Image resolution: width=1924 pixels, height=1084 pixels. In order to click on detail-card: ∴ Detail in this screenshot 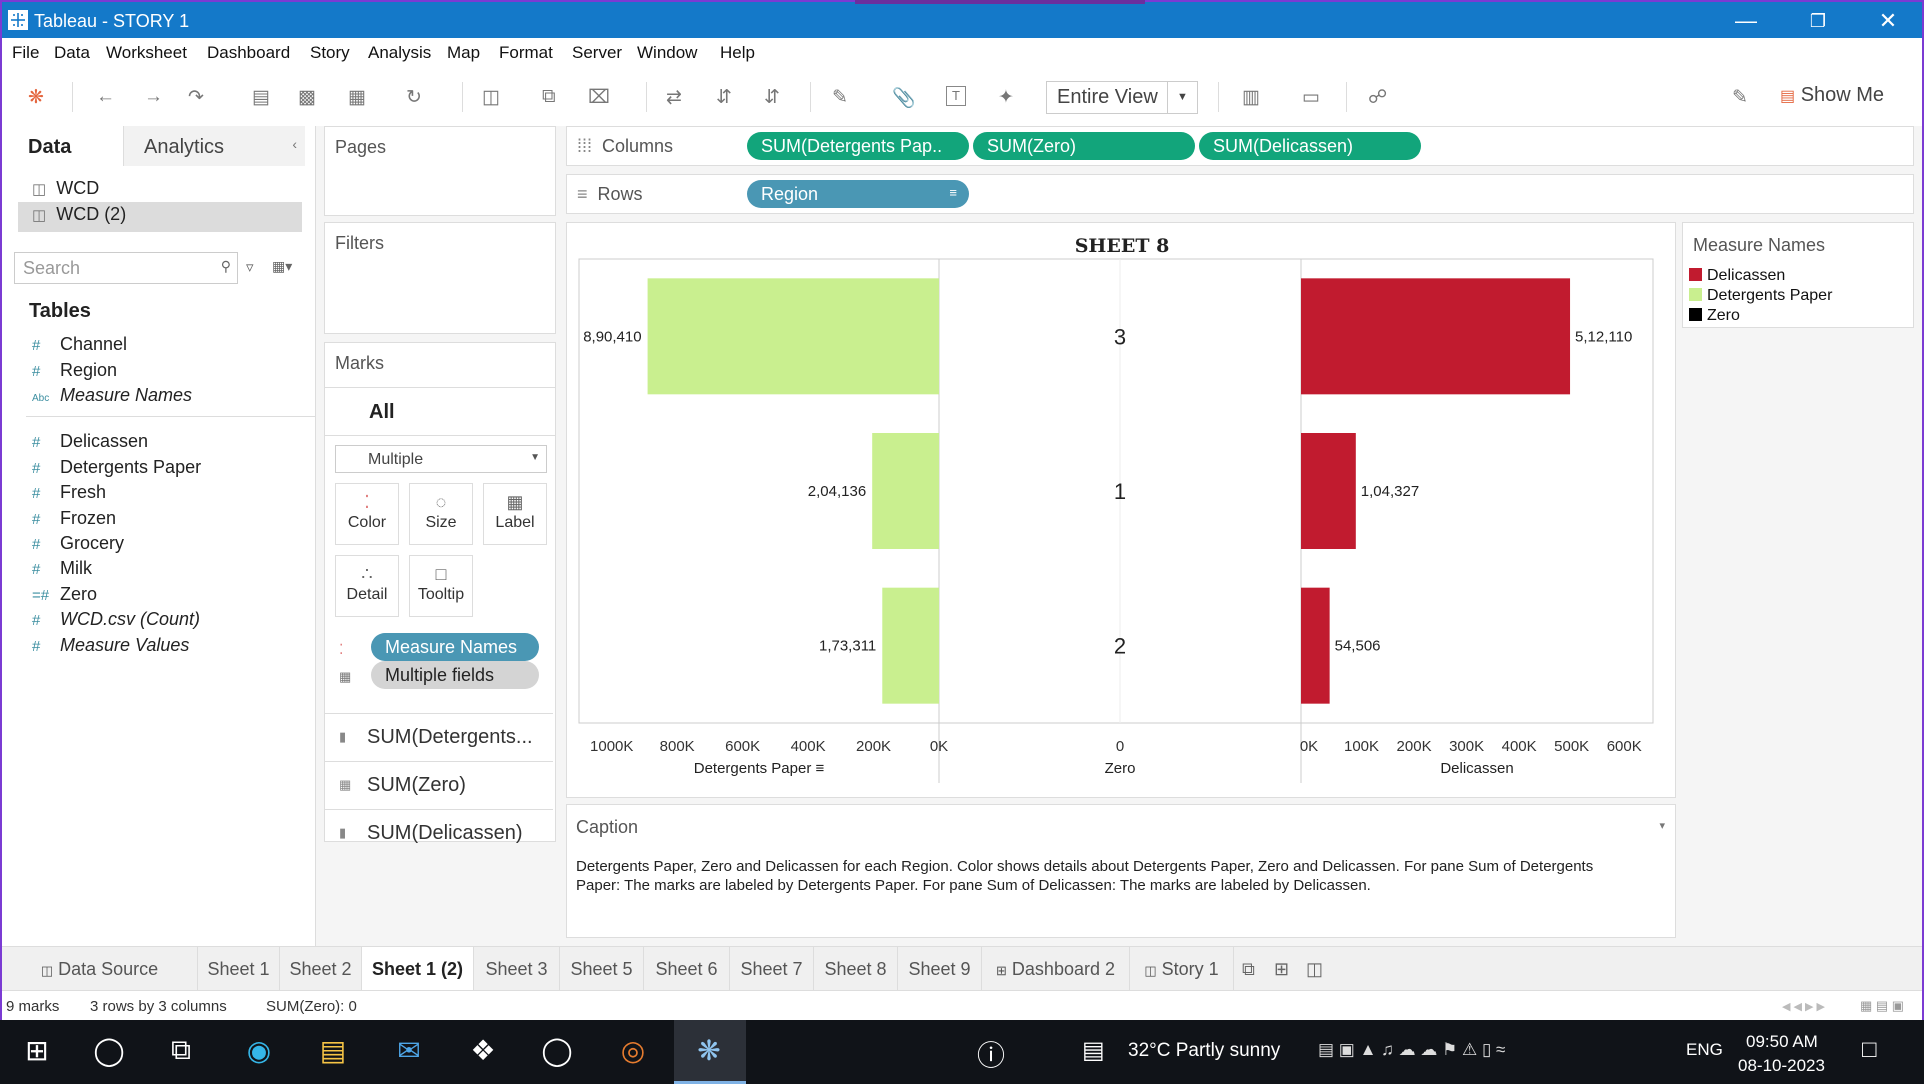, I will do `click(367, 586)`.